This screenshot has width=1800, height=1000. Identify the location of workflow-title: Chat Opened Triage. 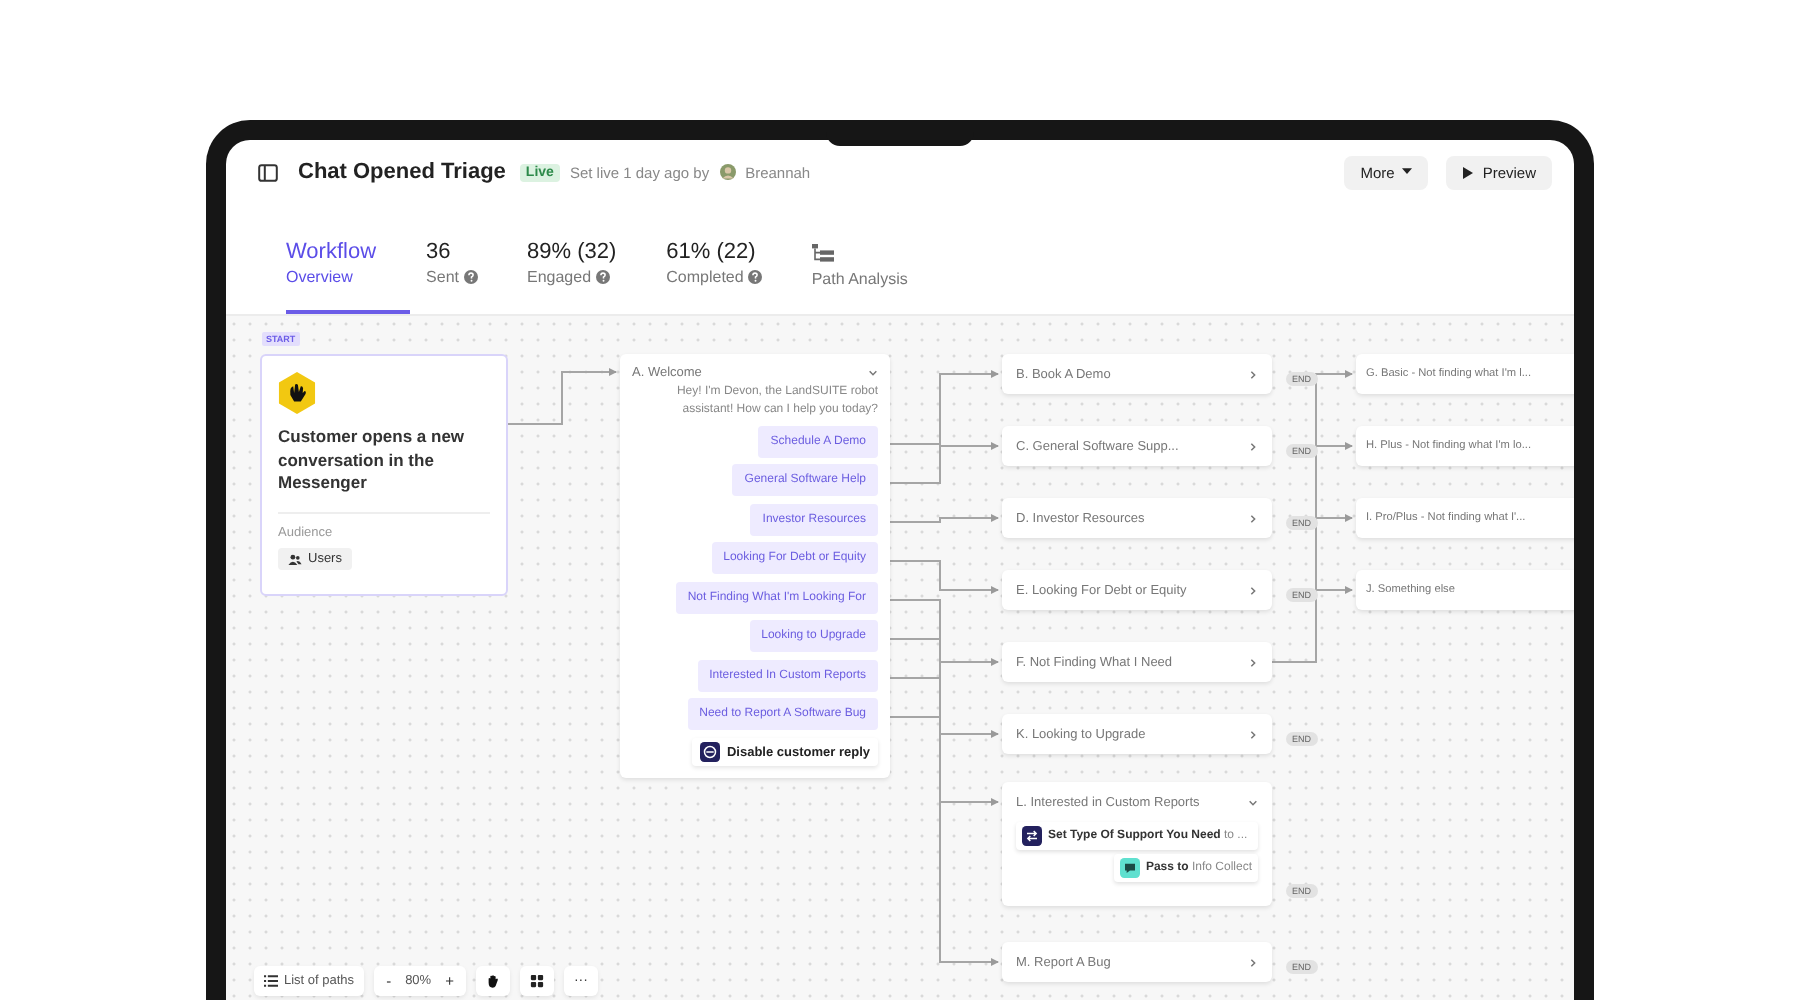
(402, 172).